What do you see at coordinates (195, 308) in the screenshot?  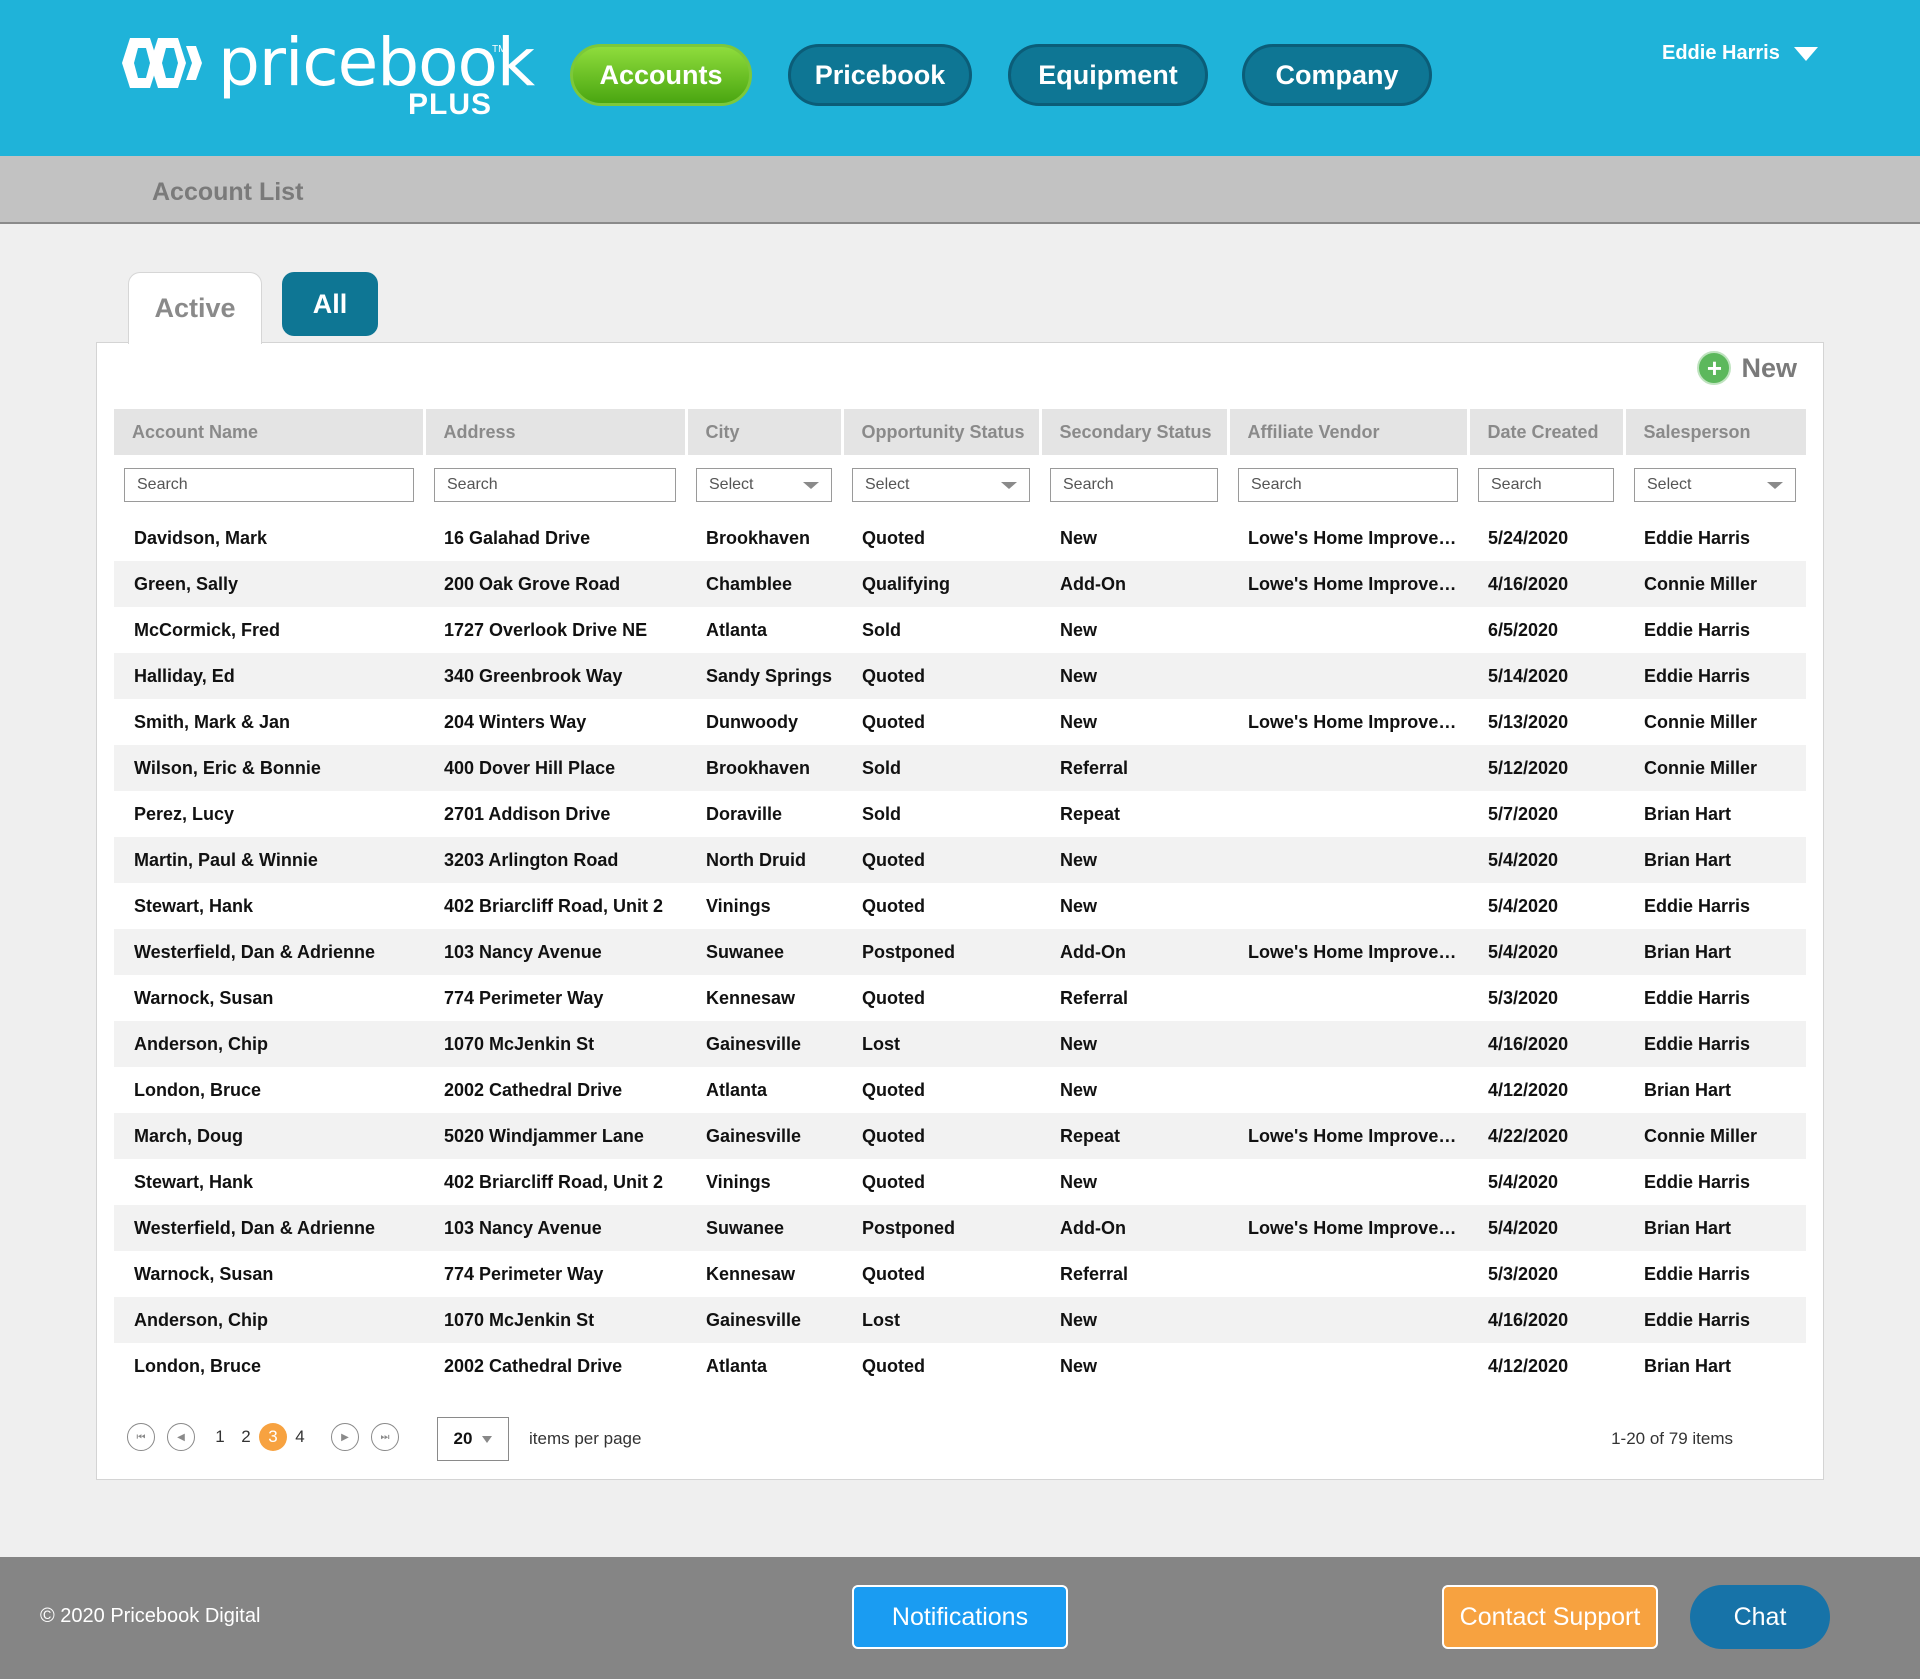 I see `tab-active: Active` at bounding box center [195, 308].